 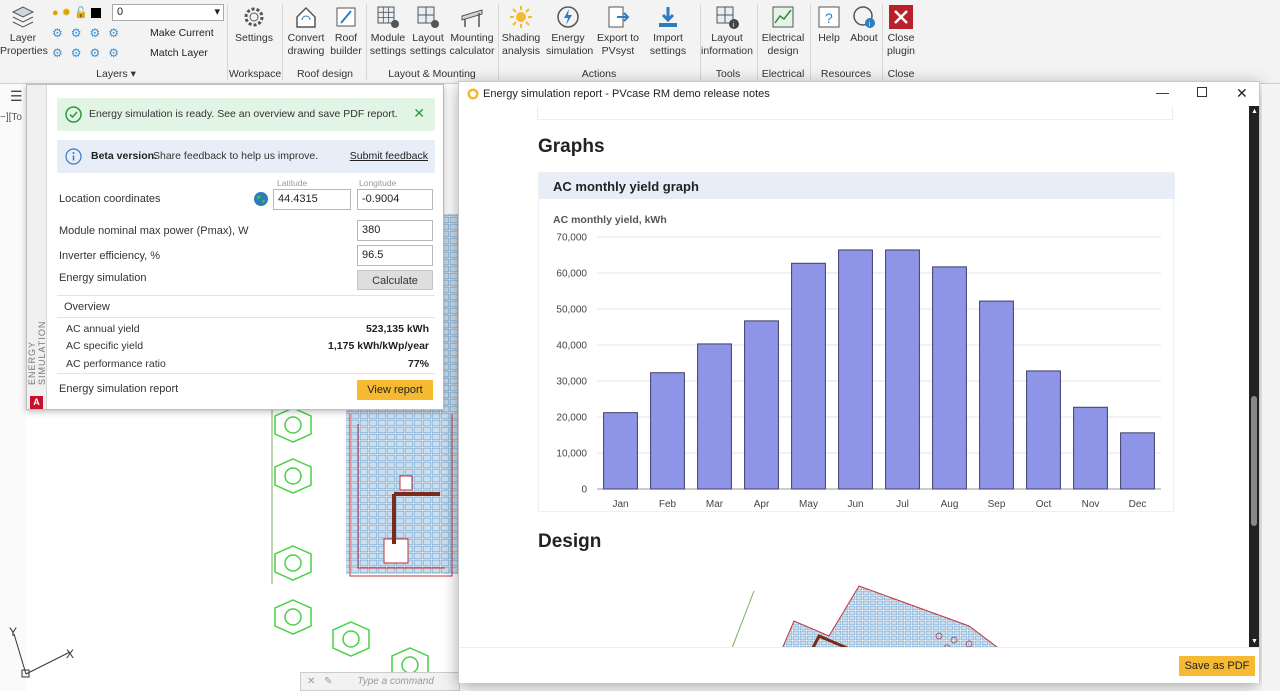 What do you see at coordinates (1202, 92) in the screenshot?
I see `maximize-icon` at bounding box center [1202, 92].